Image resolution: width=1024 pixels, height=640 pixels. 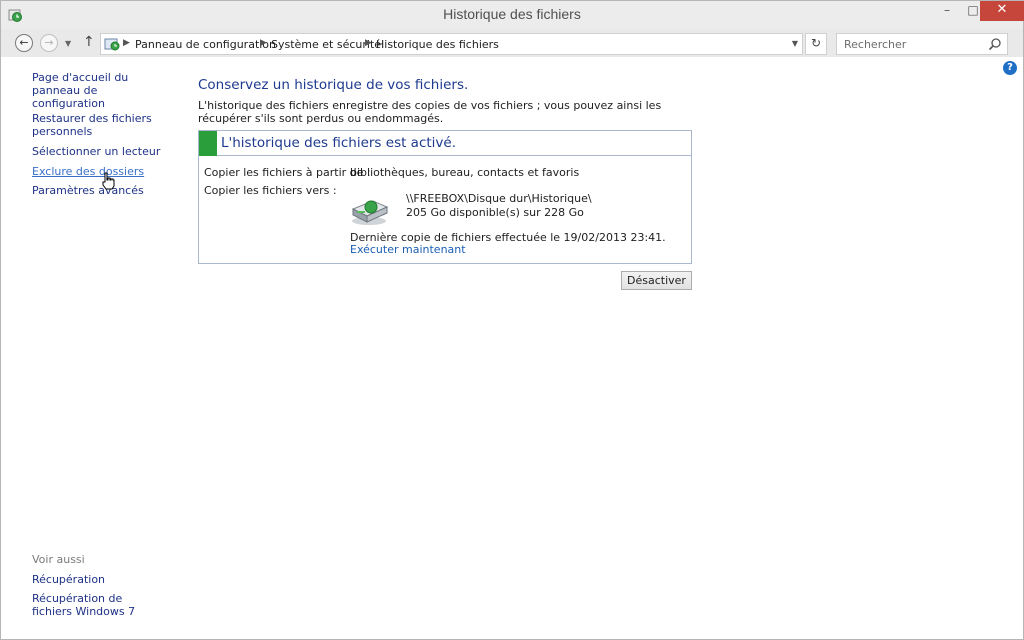 What do you see at coordinates (370, 212) in the screenshot?
I see `network-drive-icon` at bounding box center [370, 212].